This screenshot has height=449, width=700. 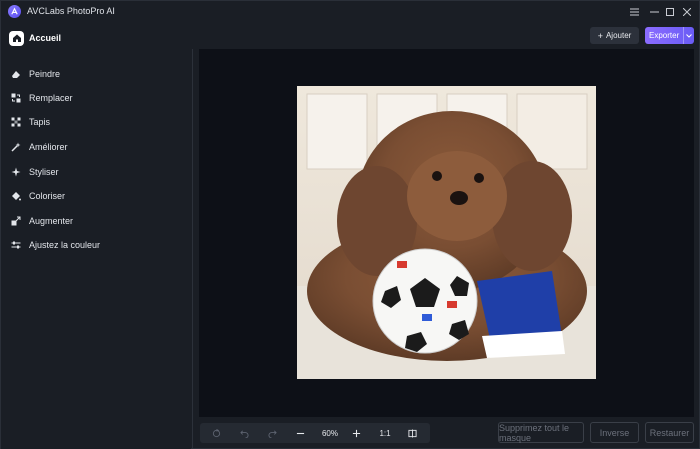 What do you see at coordinates (614, 432) in the screenshot?
I see `invert-button: Inverse` at bounding box center [614, 432].